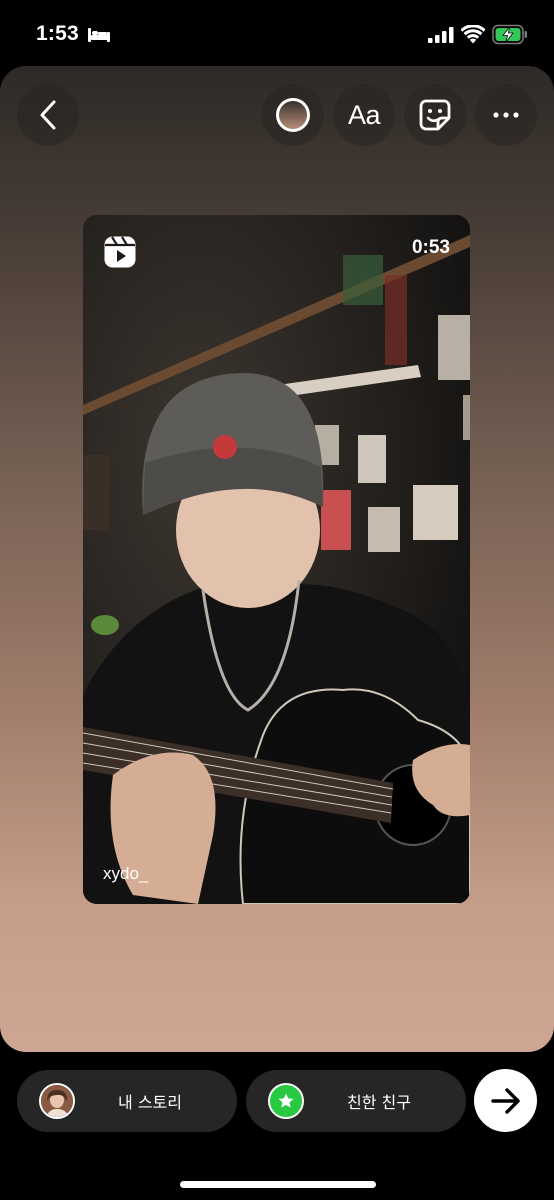 This screenshot has width=554, height=1200. I want to click on avatar, so click(57, 1101).